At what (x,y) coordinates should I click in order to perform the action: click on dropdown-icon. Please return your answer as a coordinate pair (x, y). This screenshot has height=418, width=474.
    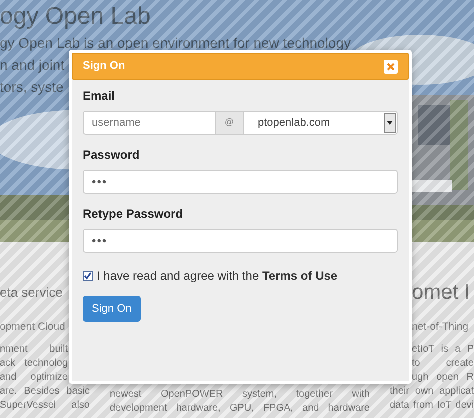
    Looking at the image, I should click on (390, 123).